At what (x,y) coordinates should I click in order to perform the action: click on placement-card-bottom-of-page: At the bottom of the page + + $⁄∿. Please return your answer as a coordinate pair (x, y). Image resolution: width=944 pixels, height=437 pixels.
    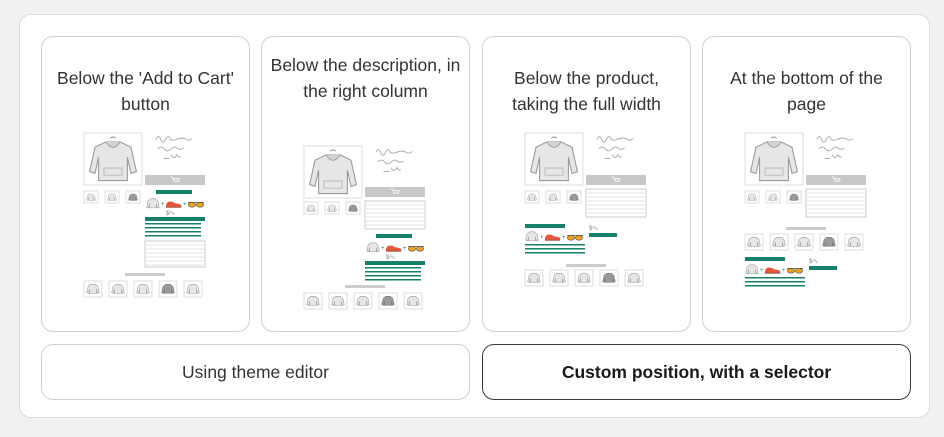
    Looking at the image, I should click on (806, 184).